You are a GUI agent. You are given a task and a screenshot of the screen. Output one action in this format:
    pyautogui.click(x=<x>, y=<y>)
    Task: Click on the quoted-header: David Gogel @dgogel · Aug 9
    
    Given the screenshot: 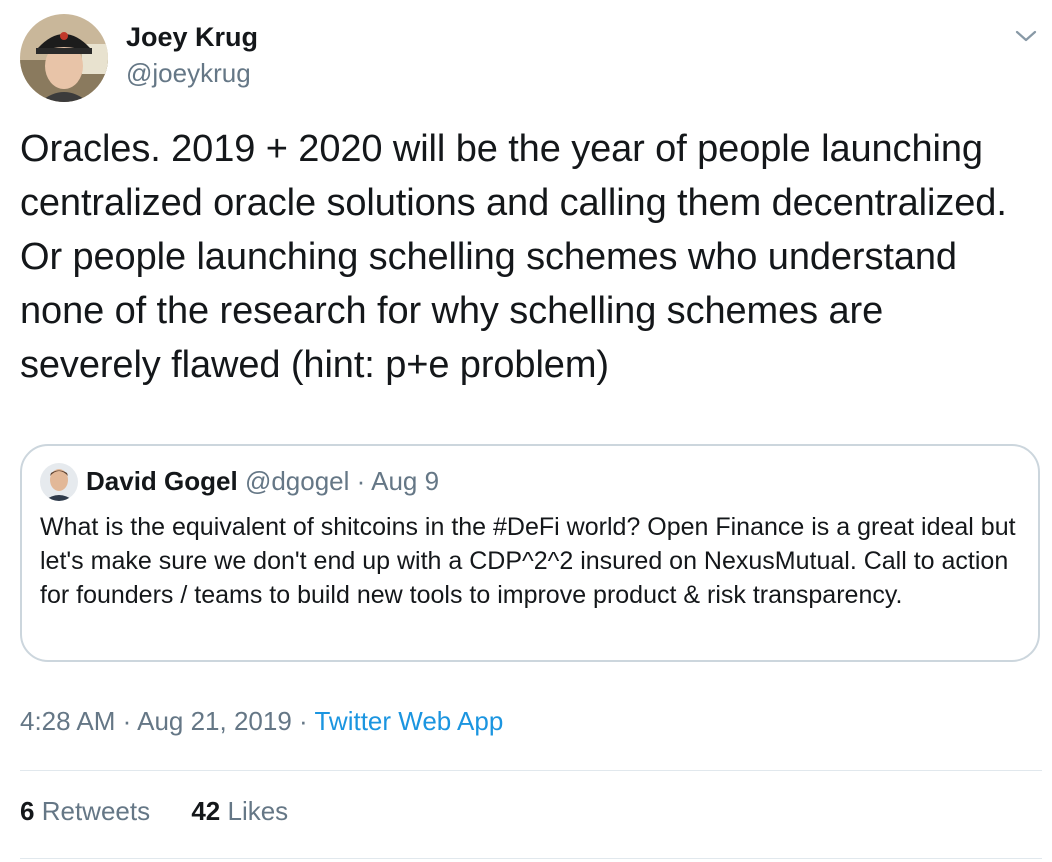 What is the action you would take?
    pyautogui.click(x=262, y=481)
    